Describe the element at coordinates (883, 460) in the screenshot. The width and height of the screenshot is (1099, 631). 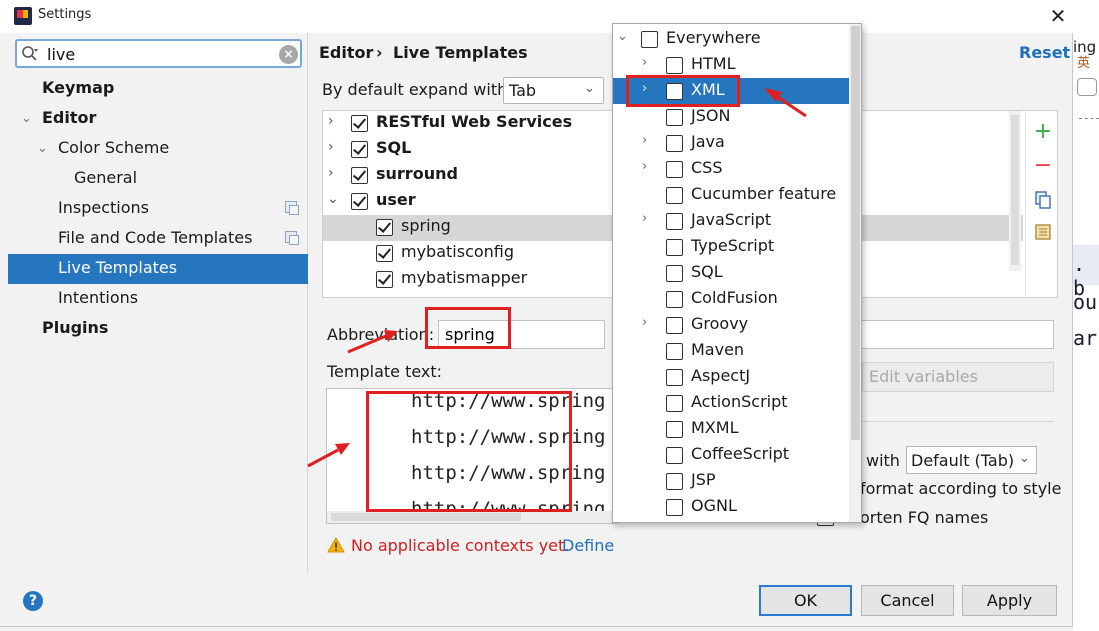
I see `template-expand-with-label: with` at that location.